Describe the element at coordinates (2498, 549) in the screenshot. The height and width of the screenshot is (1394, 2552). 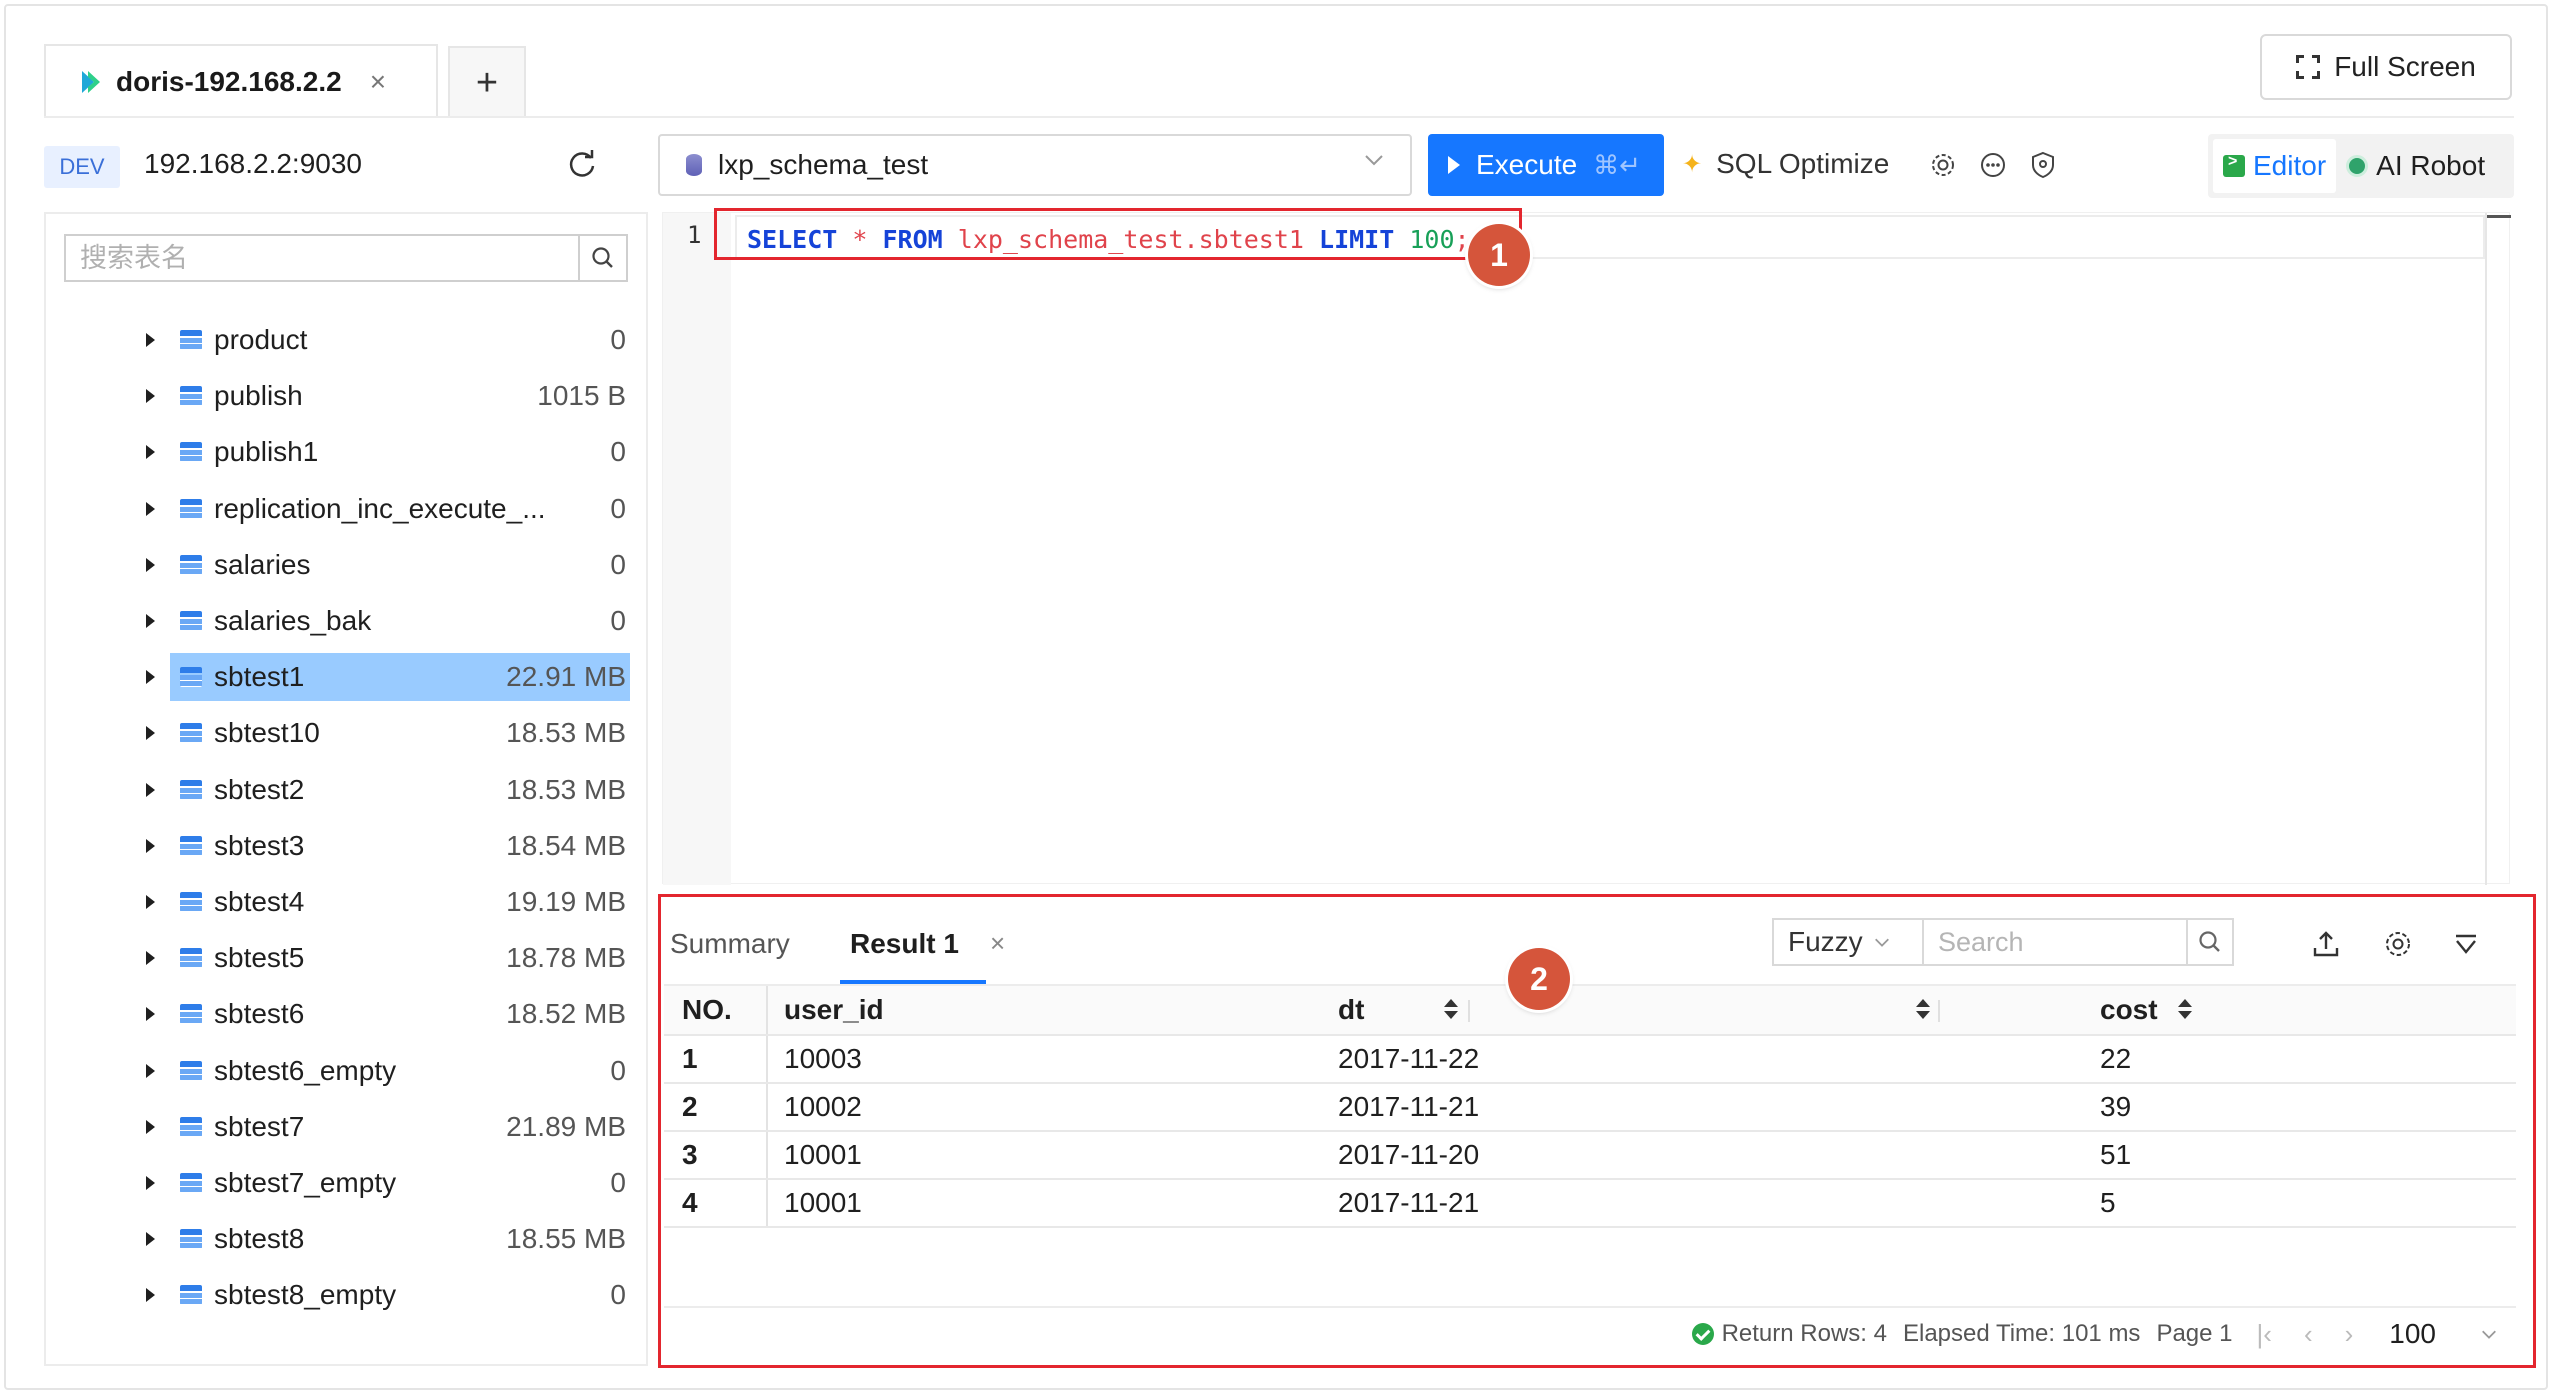
I see `editor-scrollbar` at that location.